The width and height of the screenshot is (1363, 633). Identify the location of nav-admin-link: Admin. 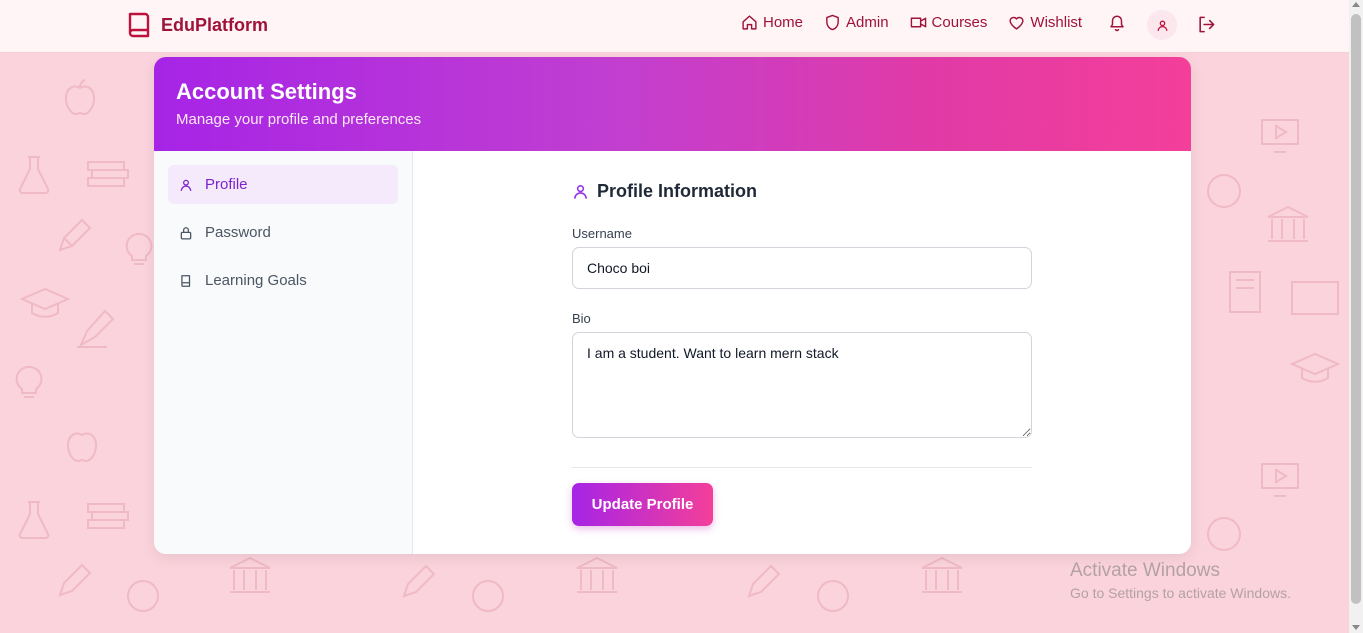
(856, 22).